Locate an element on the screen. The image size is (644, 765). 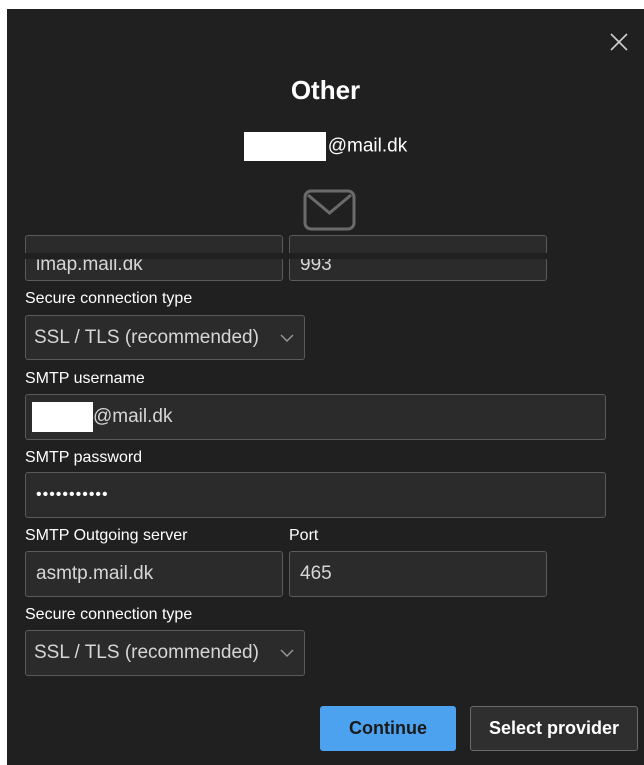
select-provider-button: Select provider is located at coordinates (554, 728).